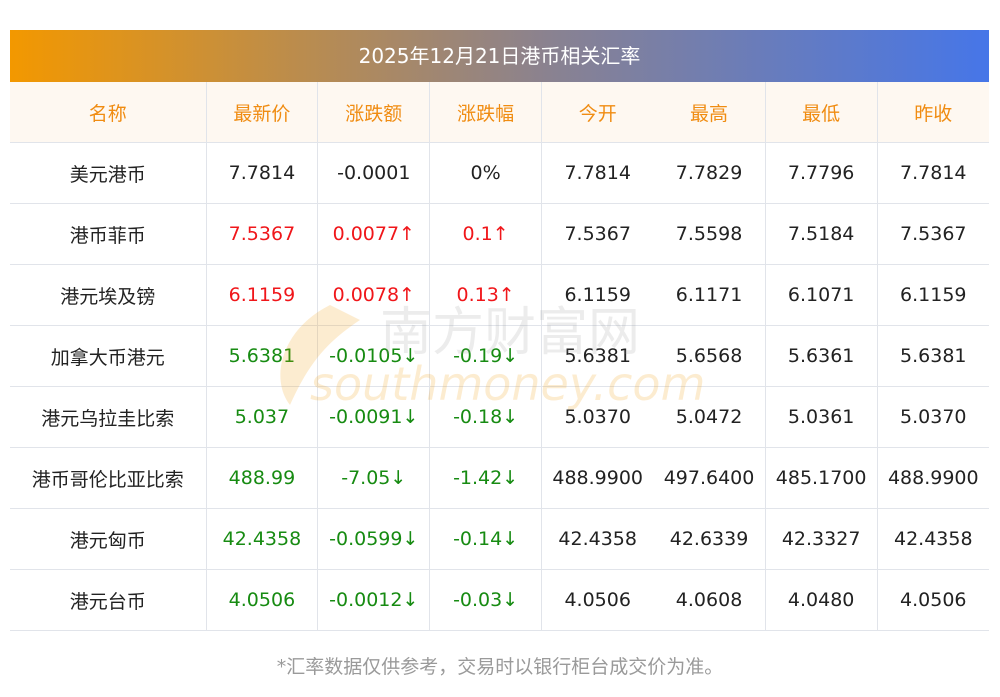 This screenshot has width=1000, height=697. What do you see at coordinates (821, 356) in the screenshot?
I see `cell-low: 5.6361` at bounding box center [821, 356].